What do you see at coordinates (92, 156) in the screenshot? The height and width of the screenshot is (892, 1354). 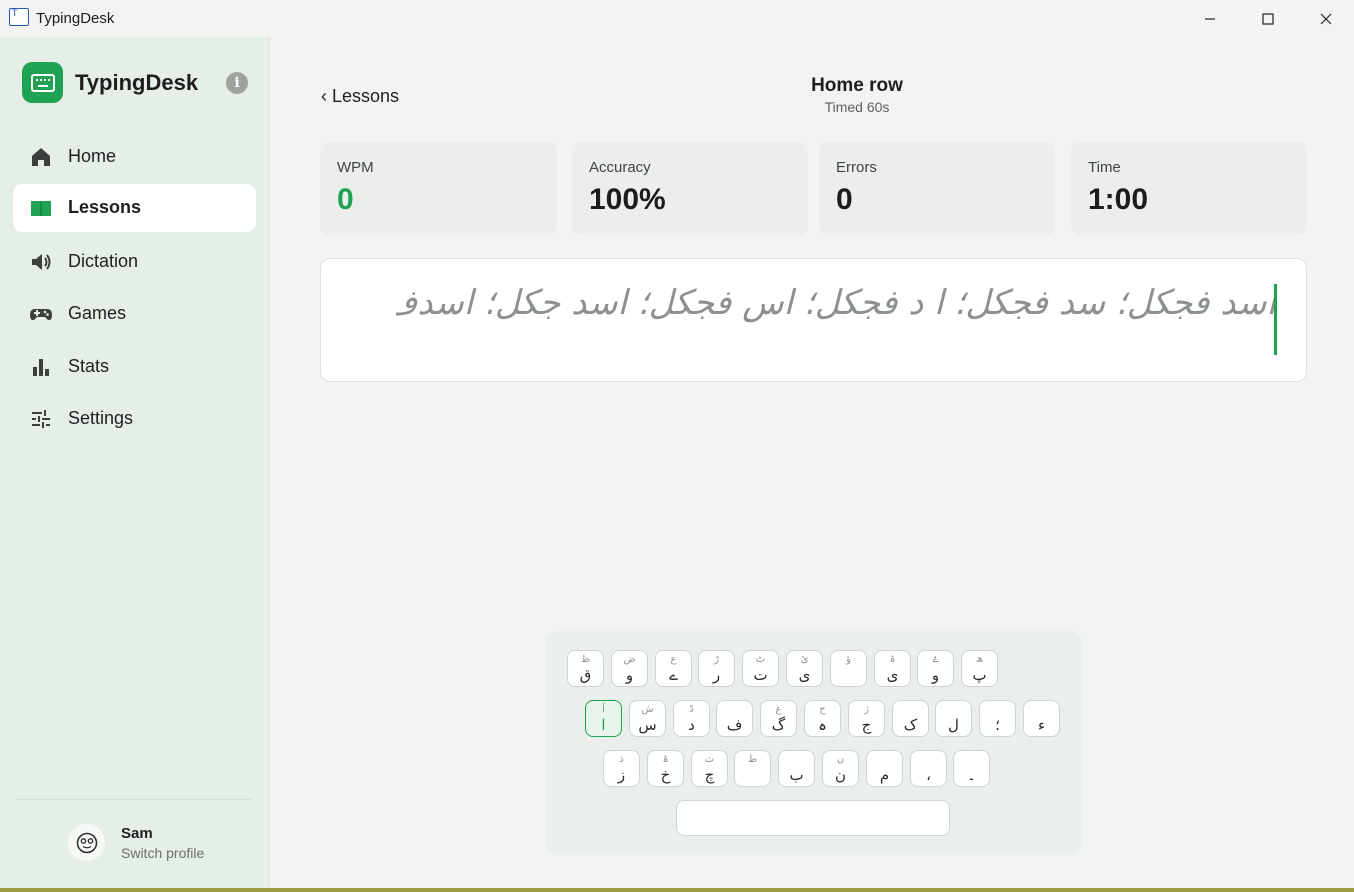 I see `sidebar-item-label: Home` at bounding box center [92, 156].